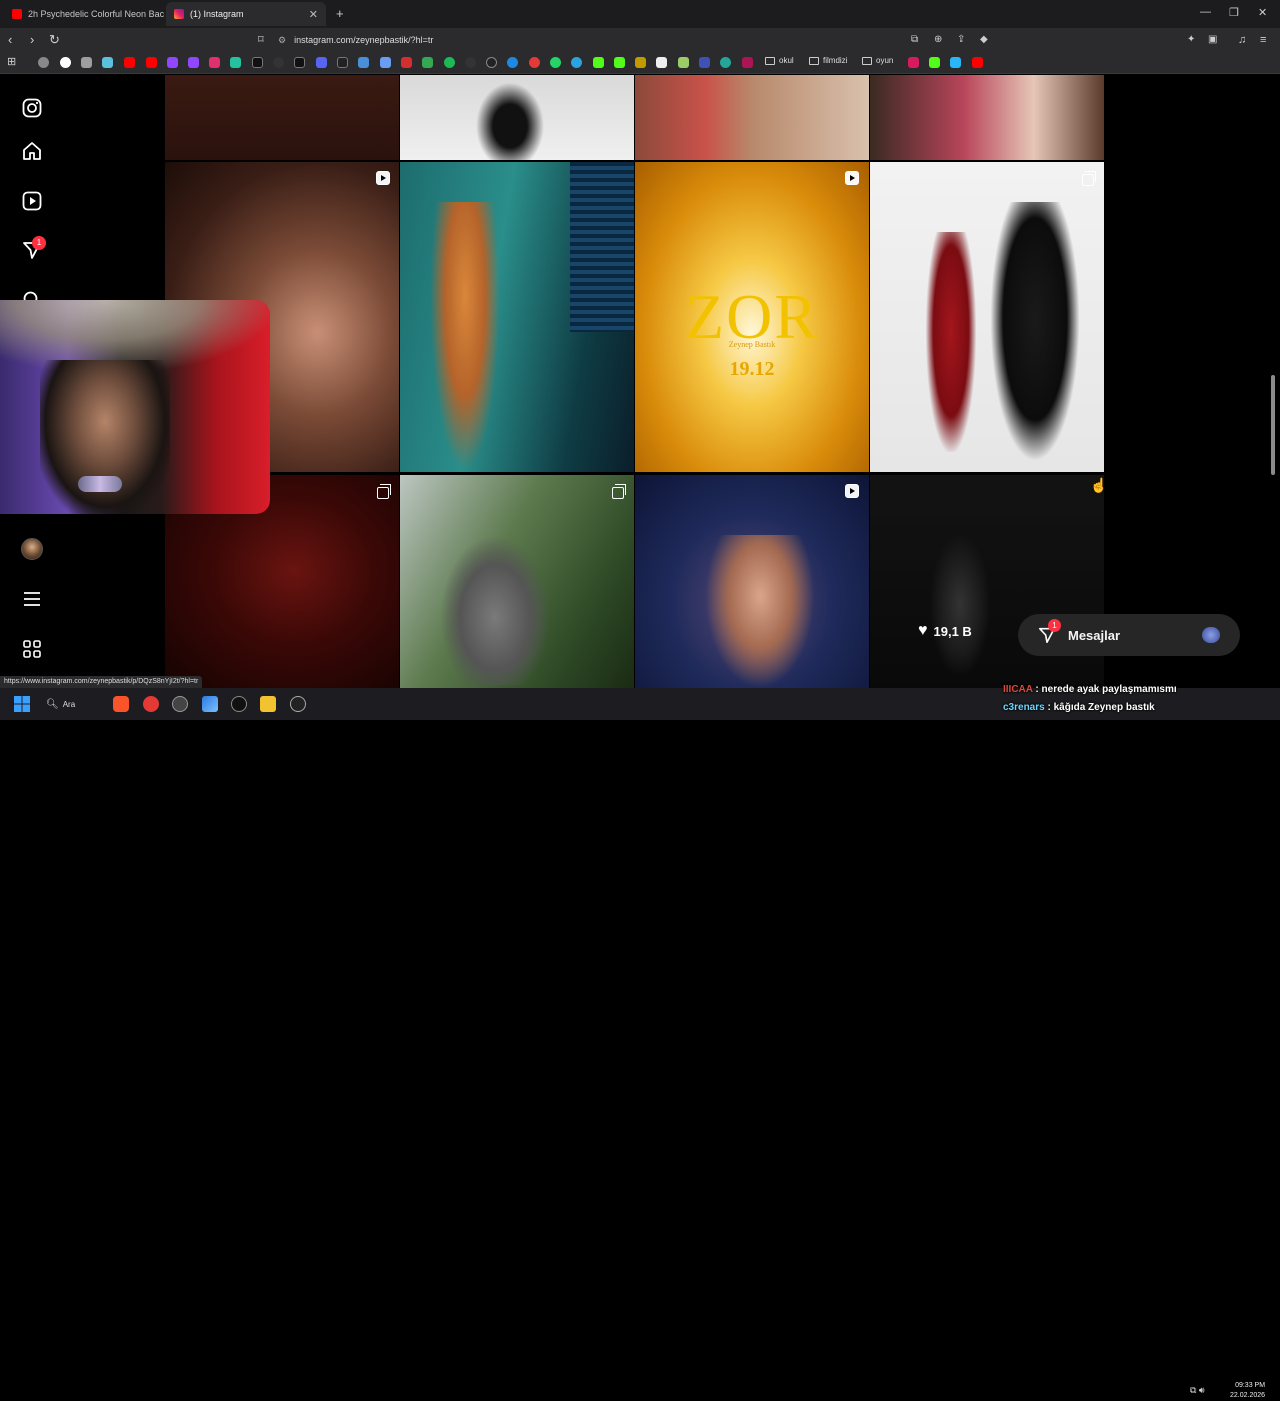 Image resolution: width=1280 pixels, height=1401 pixels. Describe the element at coordinates (877, 60) in the screenshot. I see `bookmark-folder-oyun: oyun` at that location.